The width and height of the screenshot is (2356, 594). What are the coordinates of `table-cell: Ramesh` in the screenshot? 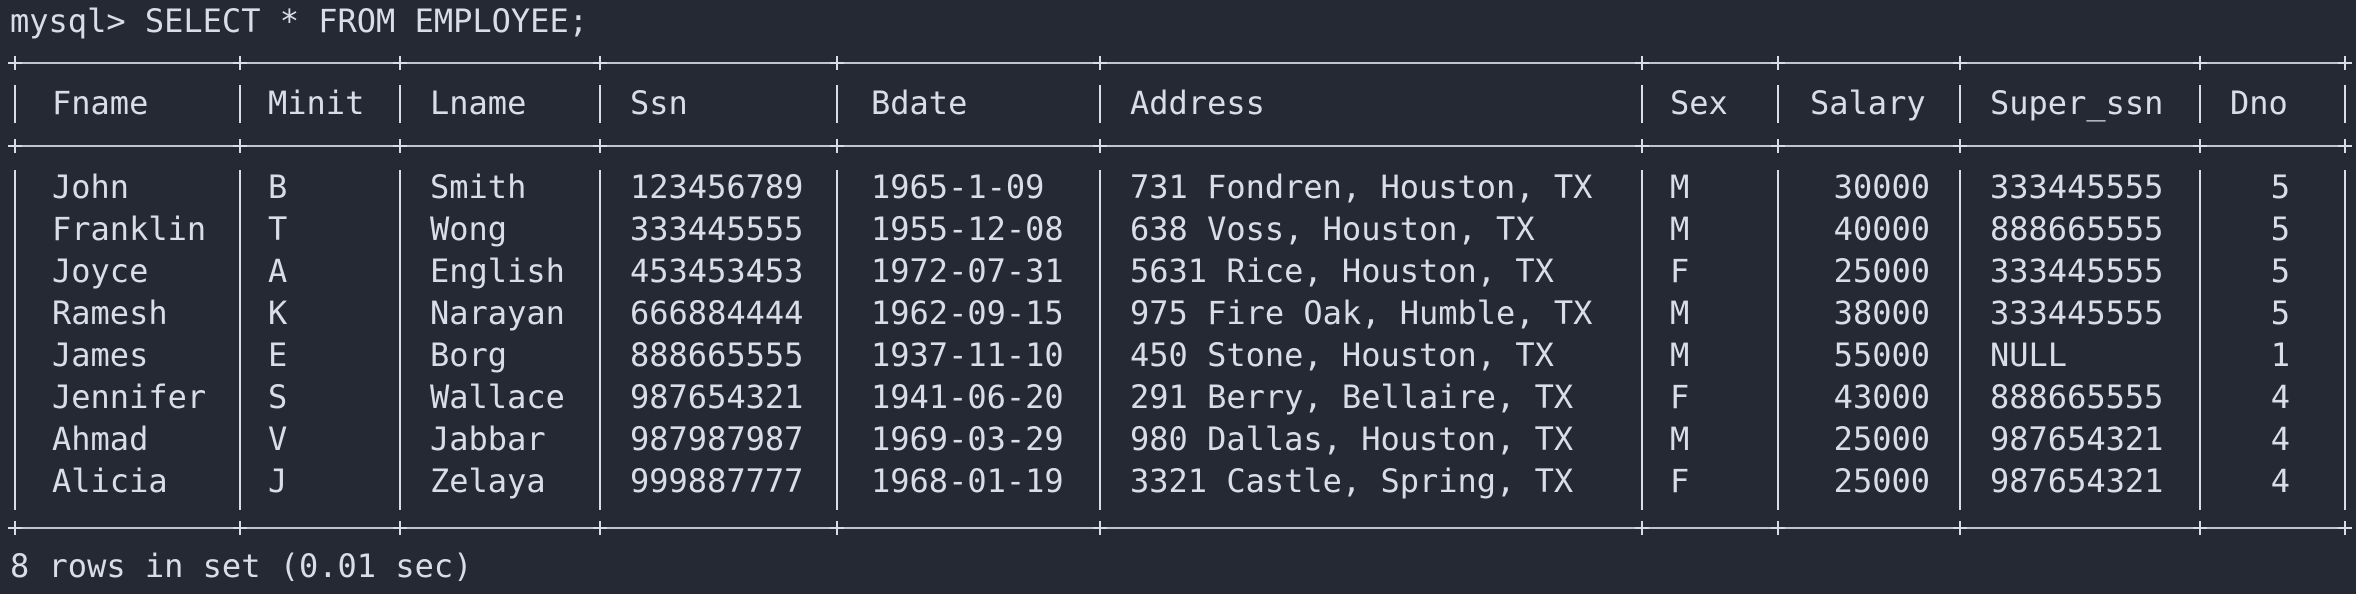 It's located at (110, 313).